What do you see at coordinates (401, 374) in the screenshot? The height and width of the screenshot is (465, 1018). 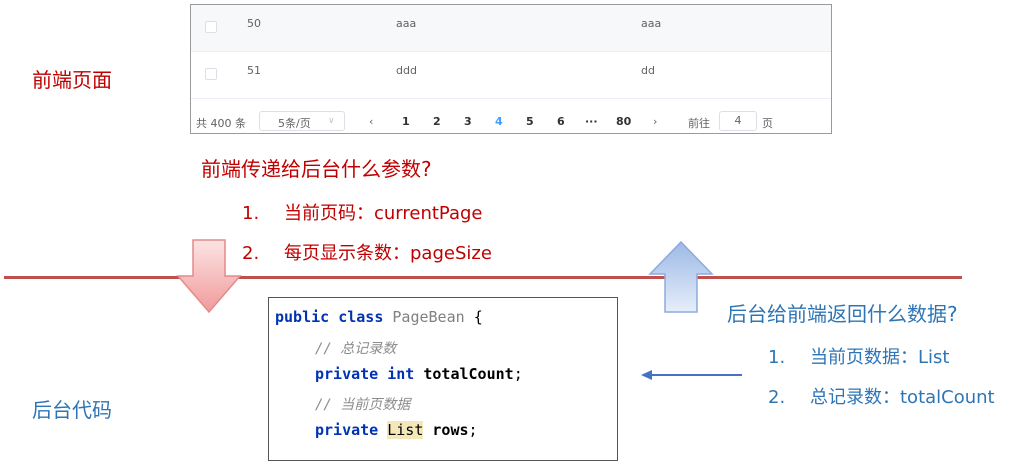 I see `code-keyword: int` at bounding box center [401, 374].